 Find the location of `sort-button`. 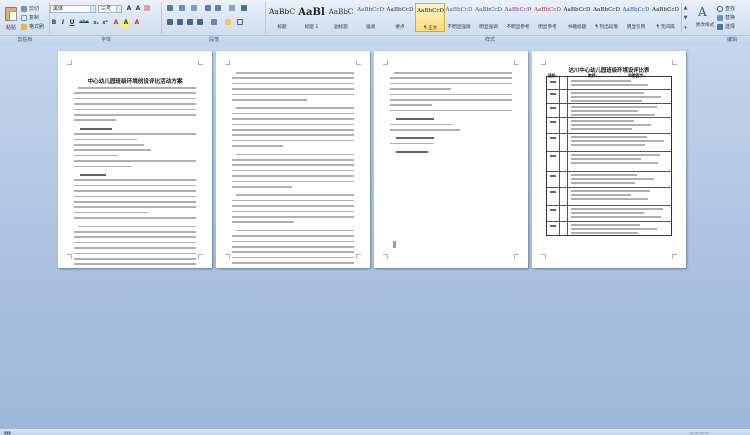

sort-button is located at coordinates (232, 9).